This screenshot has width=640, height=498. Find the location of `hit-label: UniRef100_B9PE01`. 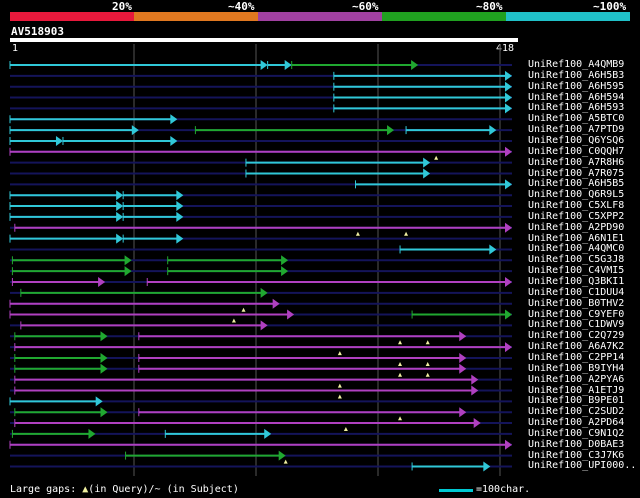

hit-label: UniRef100_B9PE01 is located at coordinates (576, 400).